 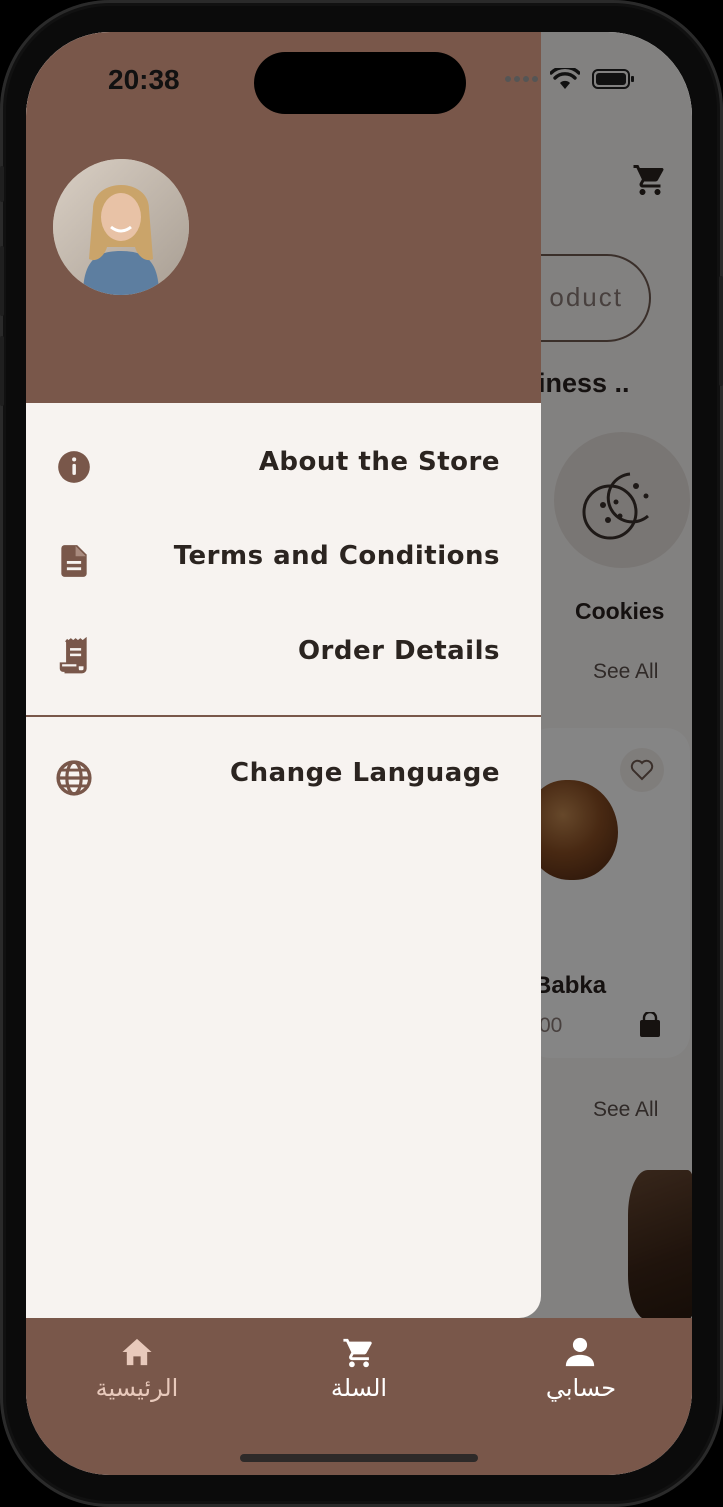 I want to click on home-icon, so click(x=137, y=1352).